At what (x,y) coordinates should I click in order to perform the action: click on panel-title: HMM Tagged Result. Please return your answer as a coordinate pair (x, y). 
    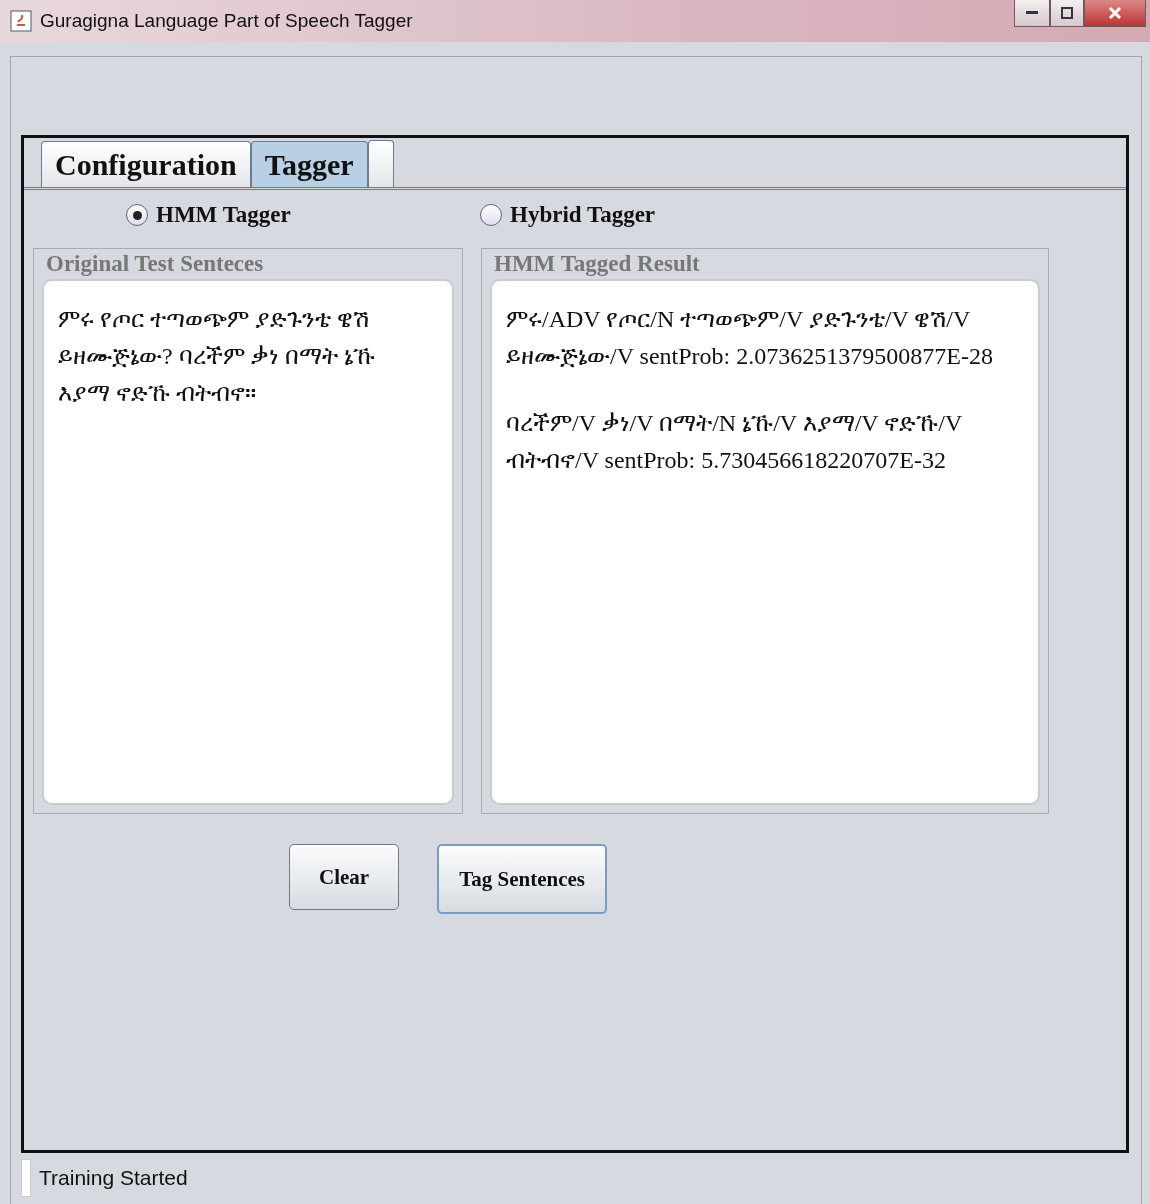
    Looking at the image, I should click on (597, 264).